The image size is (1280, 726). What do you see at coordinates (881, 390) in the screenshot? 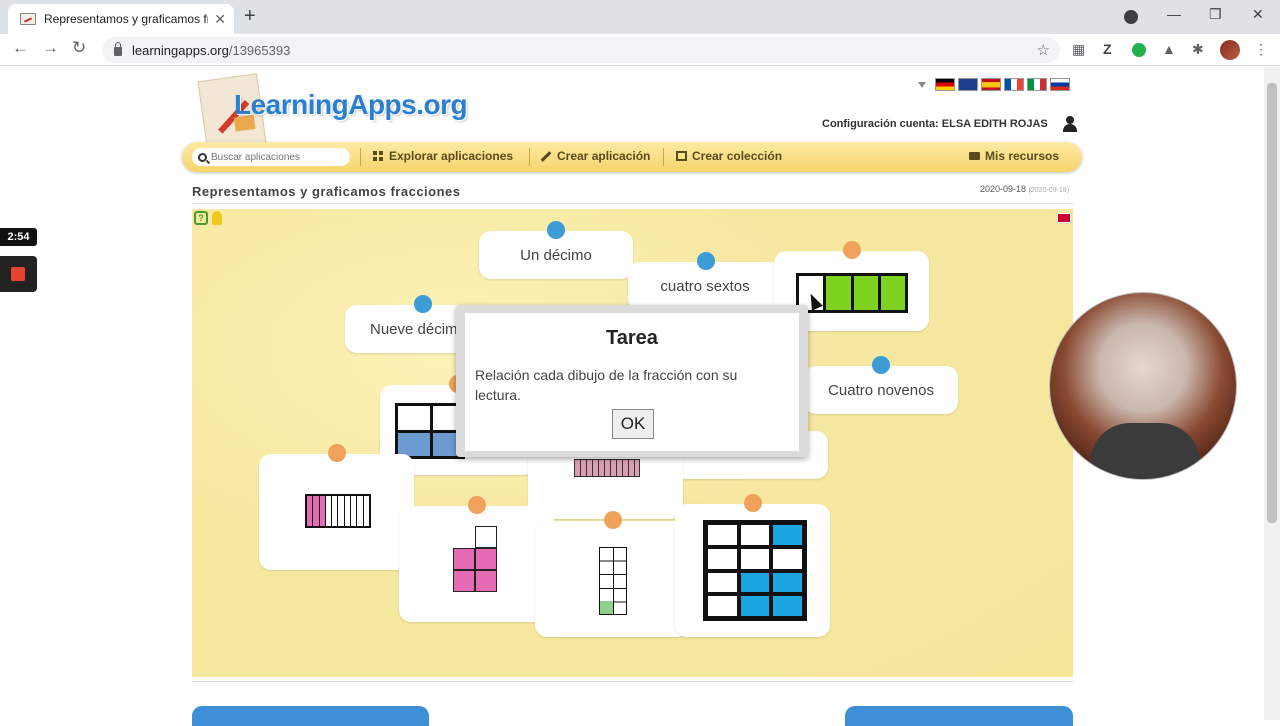
I see `card-label: Cuatro novenos` at bounding box center [881, 390].